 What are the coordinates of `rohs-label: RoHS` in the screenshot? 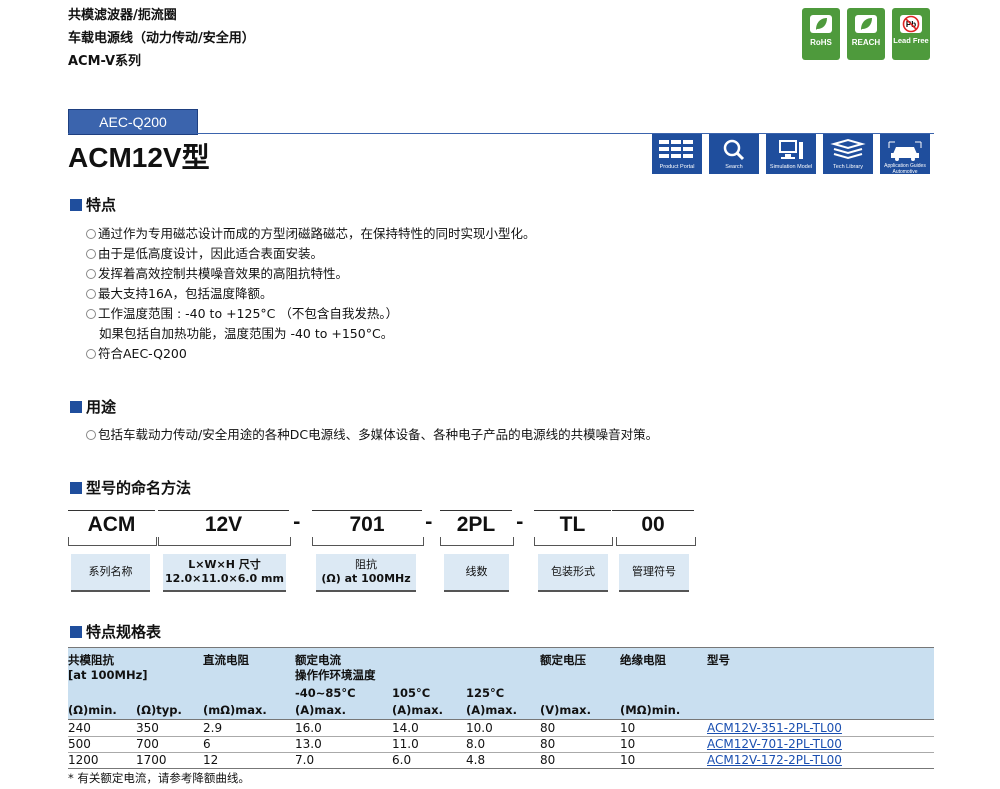 It's located at (821, 42).